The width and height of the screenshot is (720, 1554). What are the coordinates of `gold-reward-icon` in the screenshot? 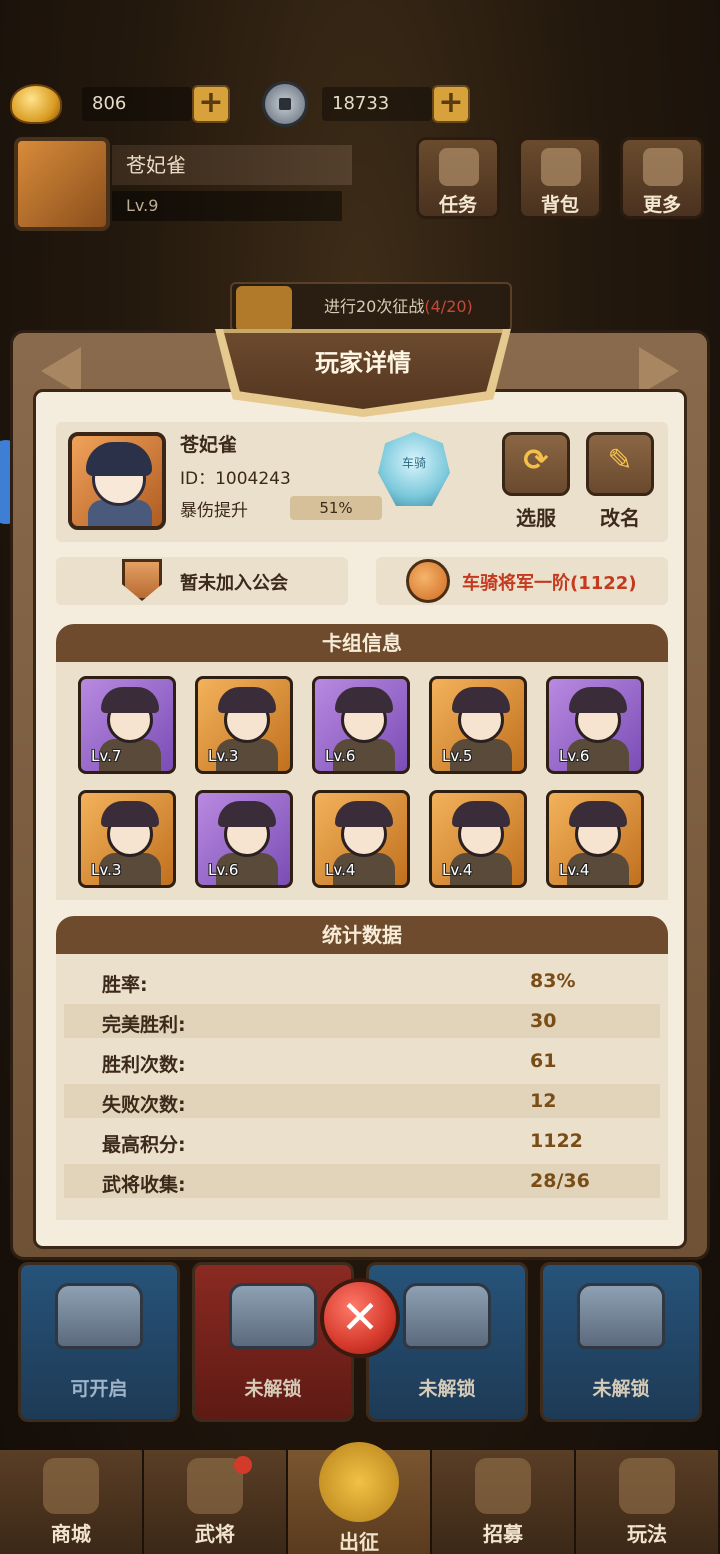 It's located at (264, 309).